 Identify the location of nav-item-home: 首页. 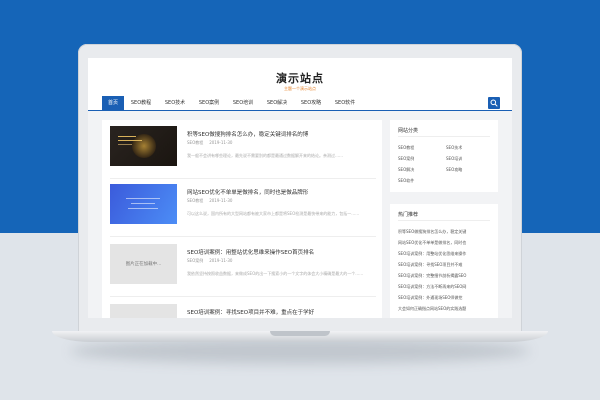
(113, 103).